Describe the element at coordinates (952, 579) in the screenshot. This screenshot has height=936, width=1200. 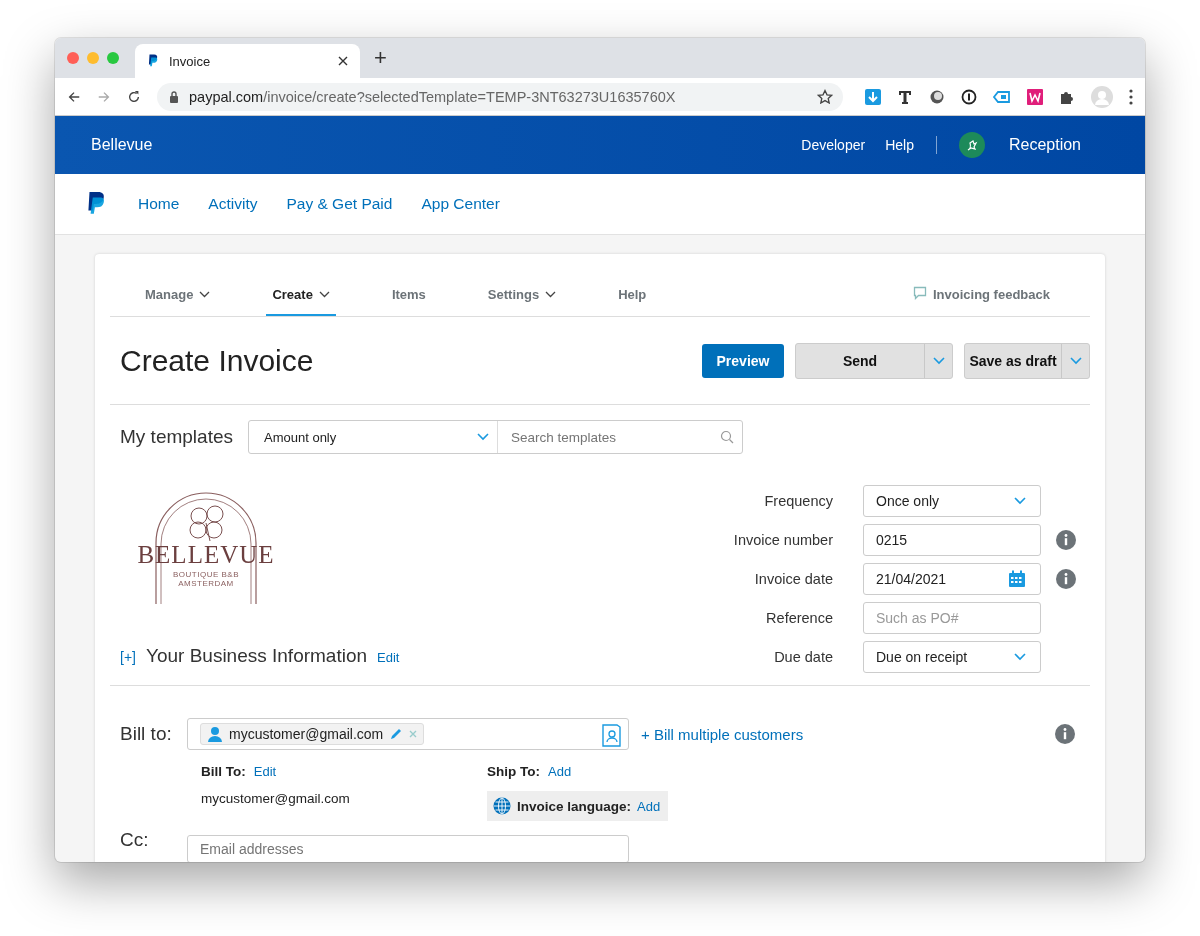
I see `date-field: 21/04/2021` at that location.